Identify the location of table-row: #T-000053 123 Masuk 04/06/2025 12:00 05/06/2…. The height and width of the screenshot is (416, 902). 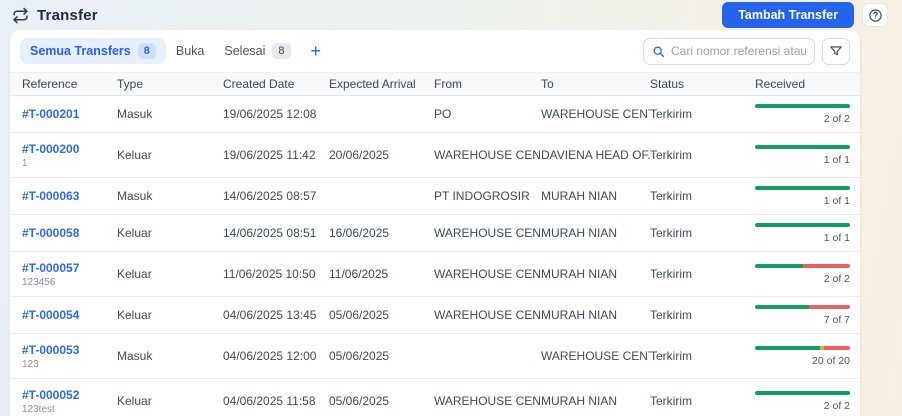
(435, 356).